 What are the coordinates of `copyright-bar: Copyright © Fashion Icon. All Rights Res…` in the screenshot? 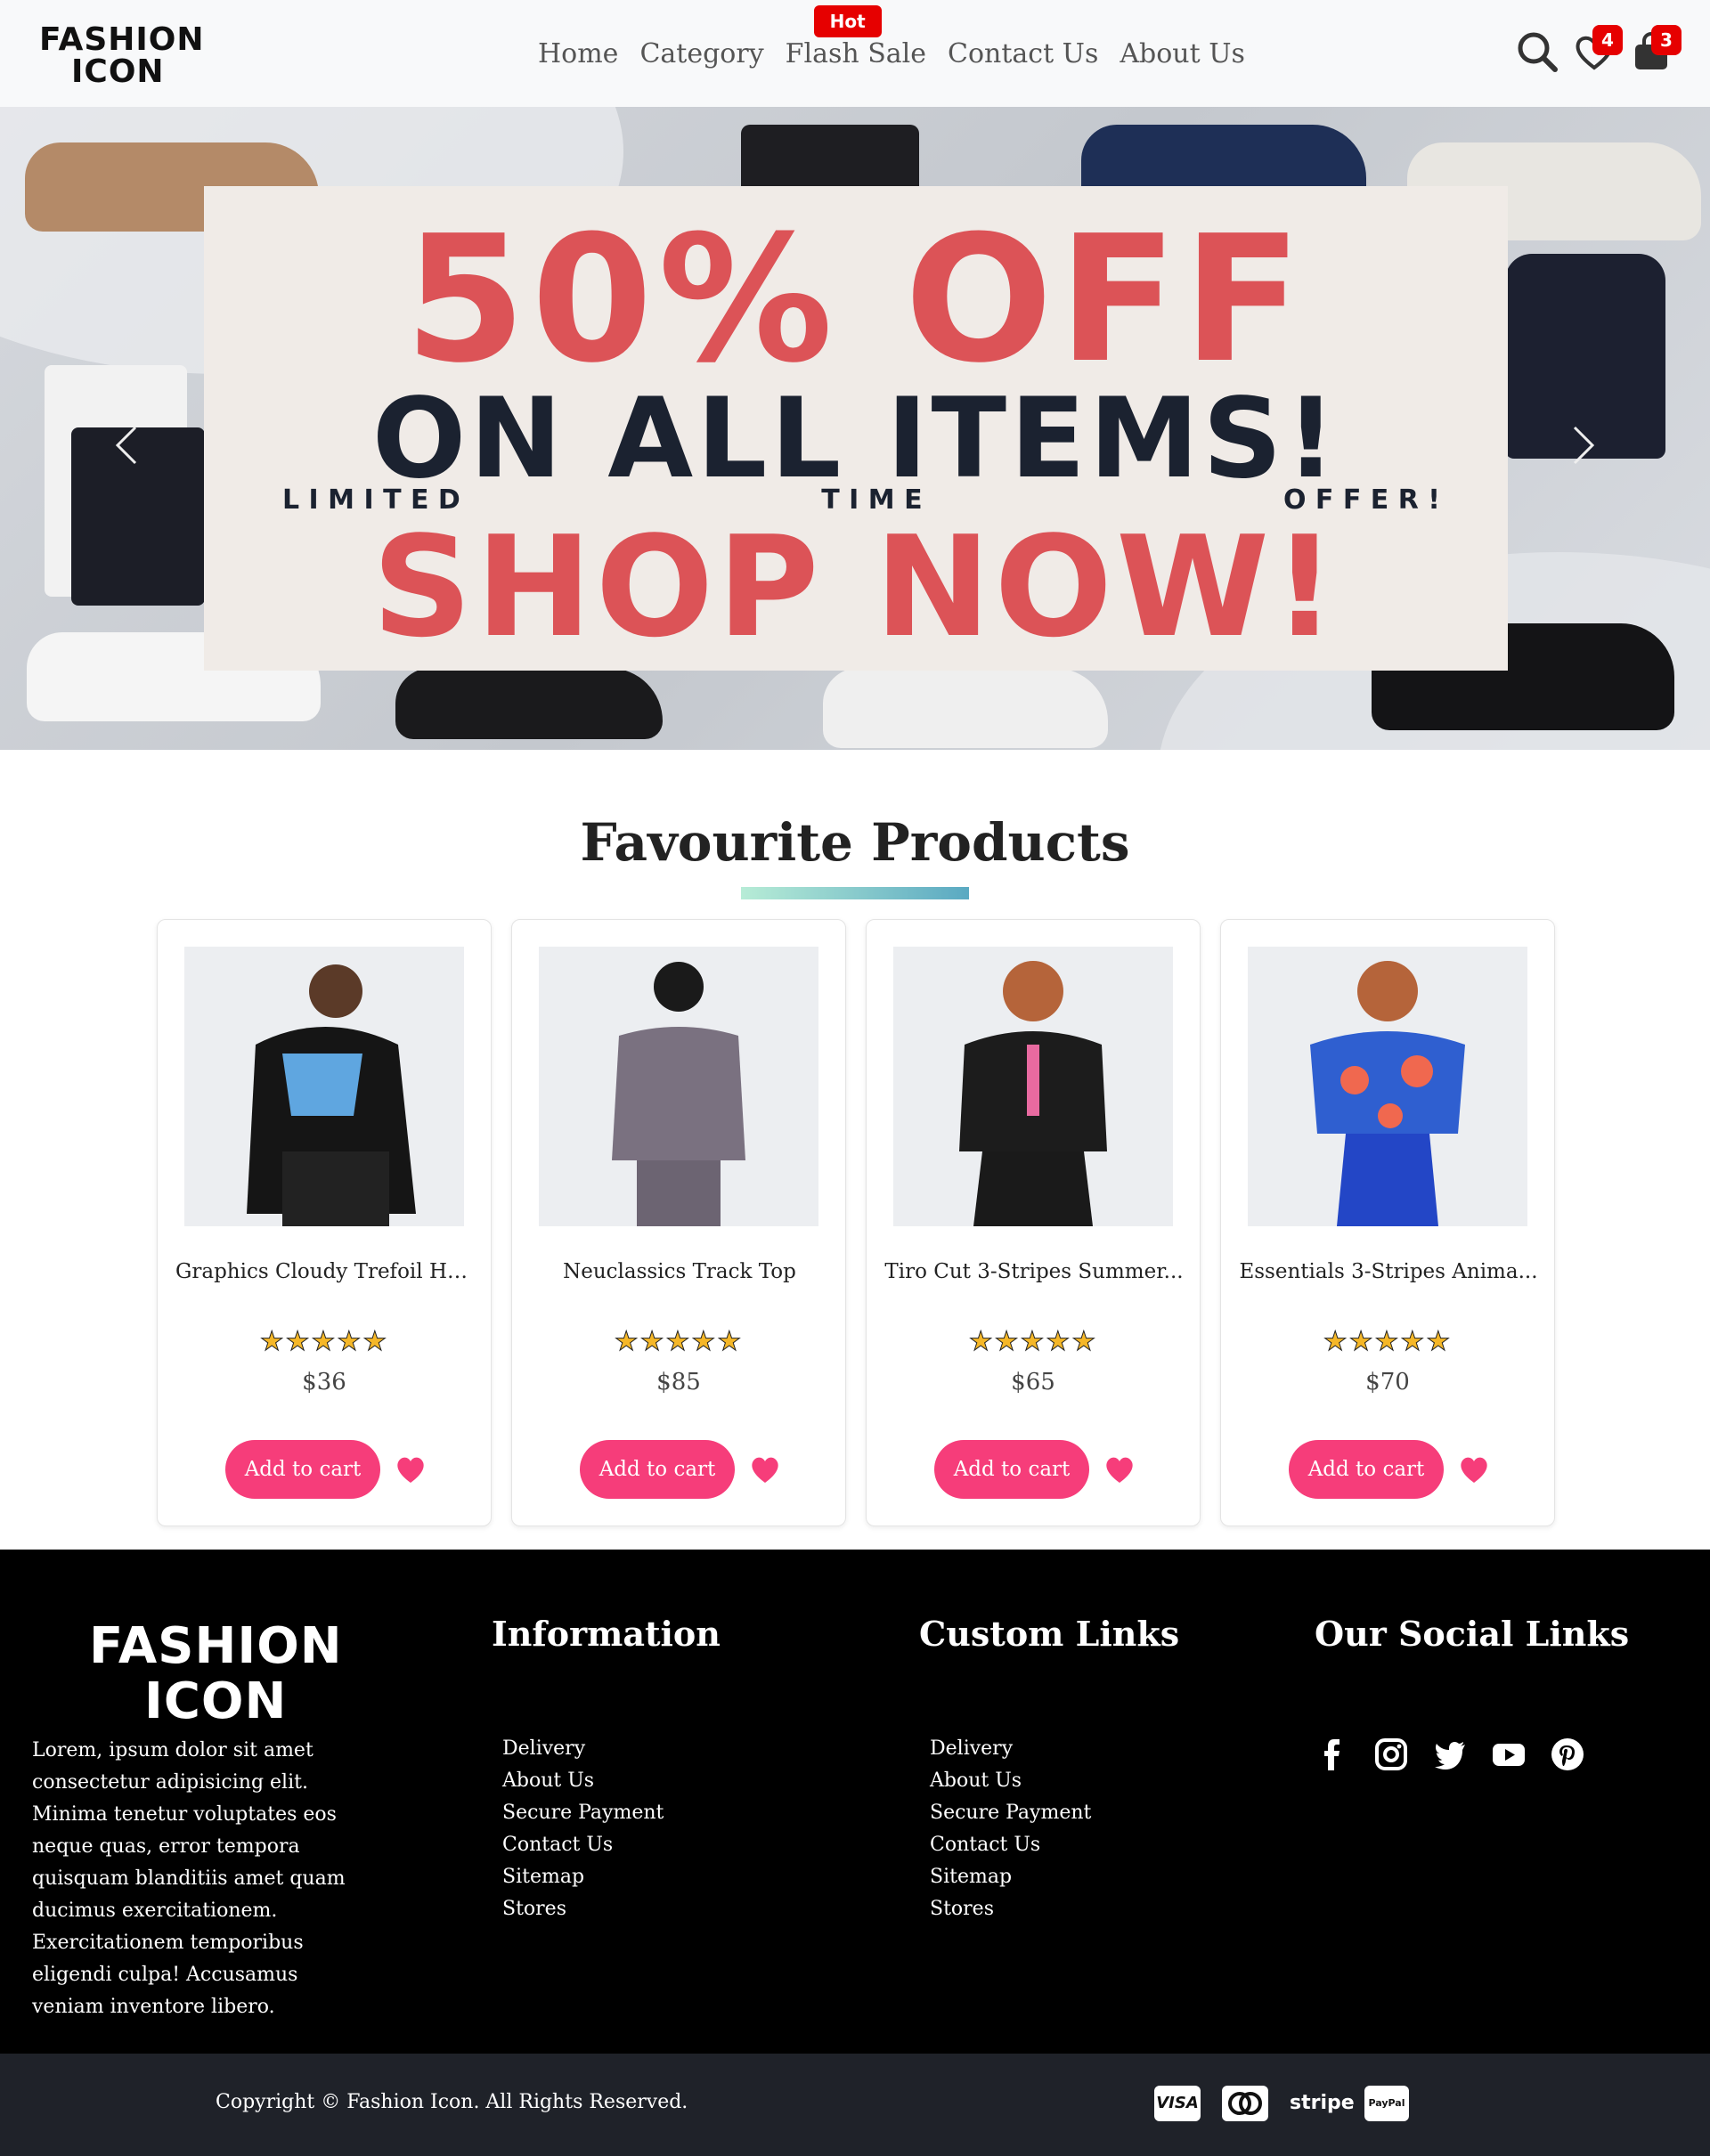 It's located at (855, 2105).